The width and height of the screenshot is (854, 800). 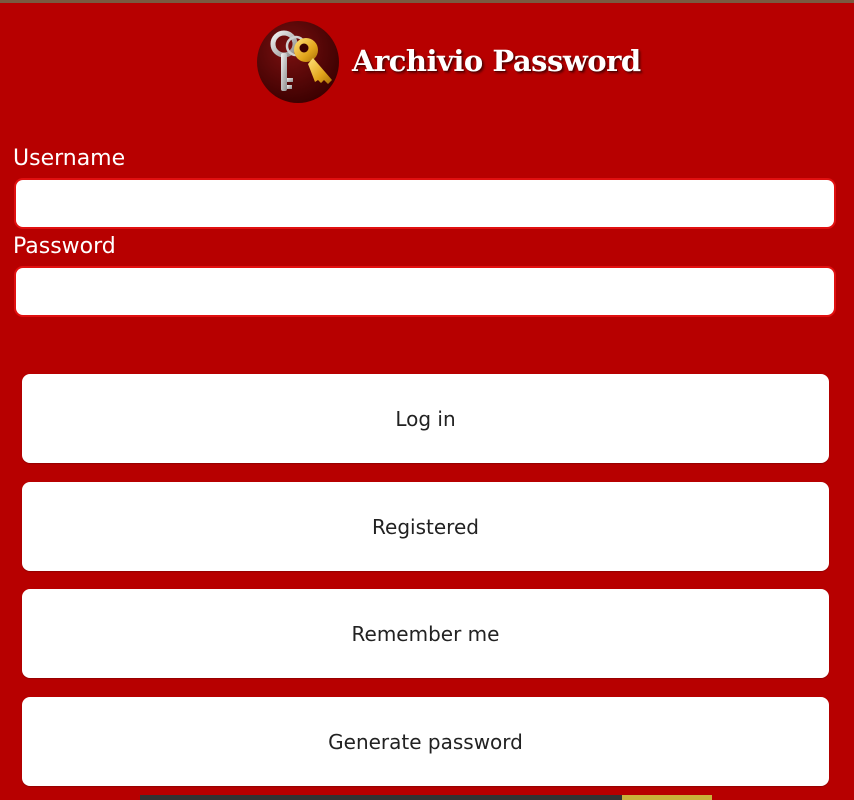 I want to click on username-input, so click(x=425, y=203).